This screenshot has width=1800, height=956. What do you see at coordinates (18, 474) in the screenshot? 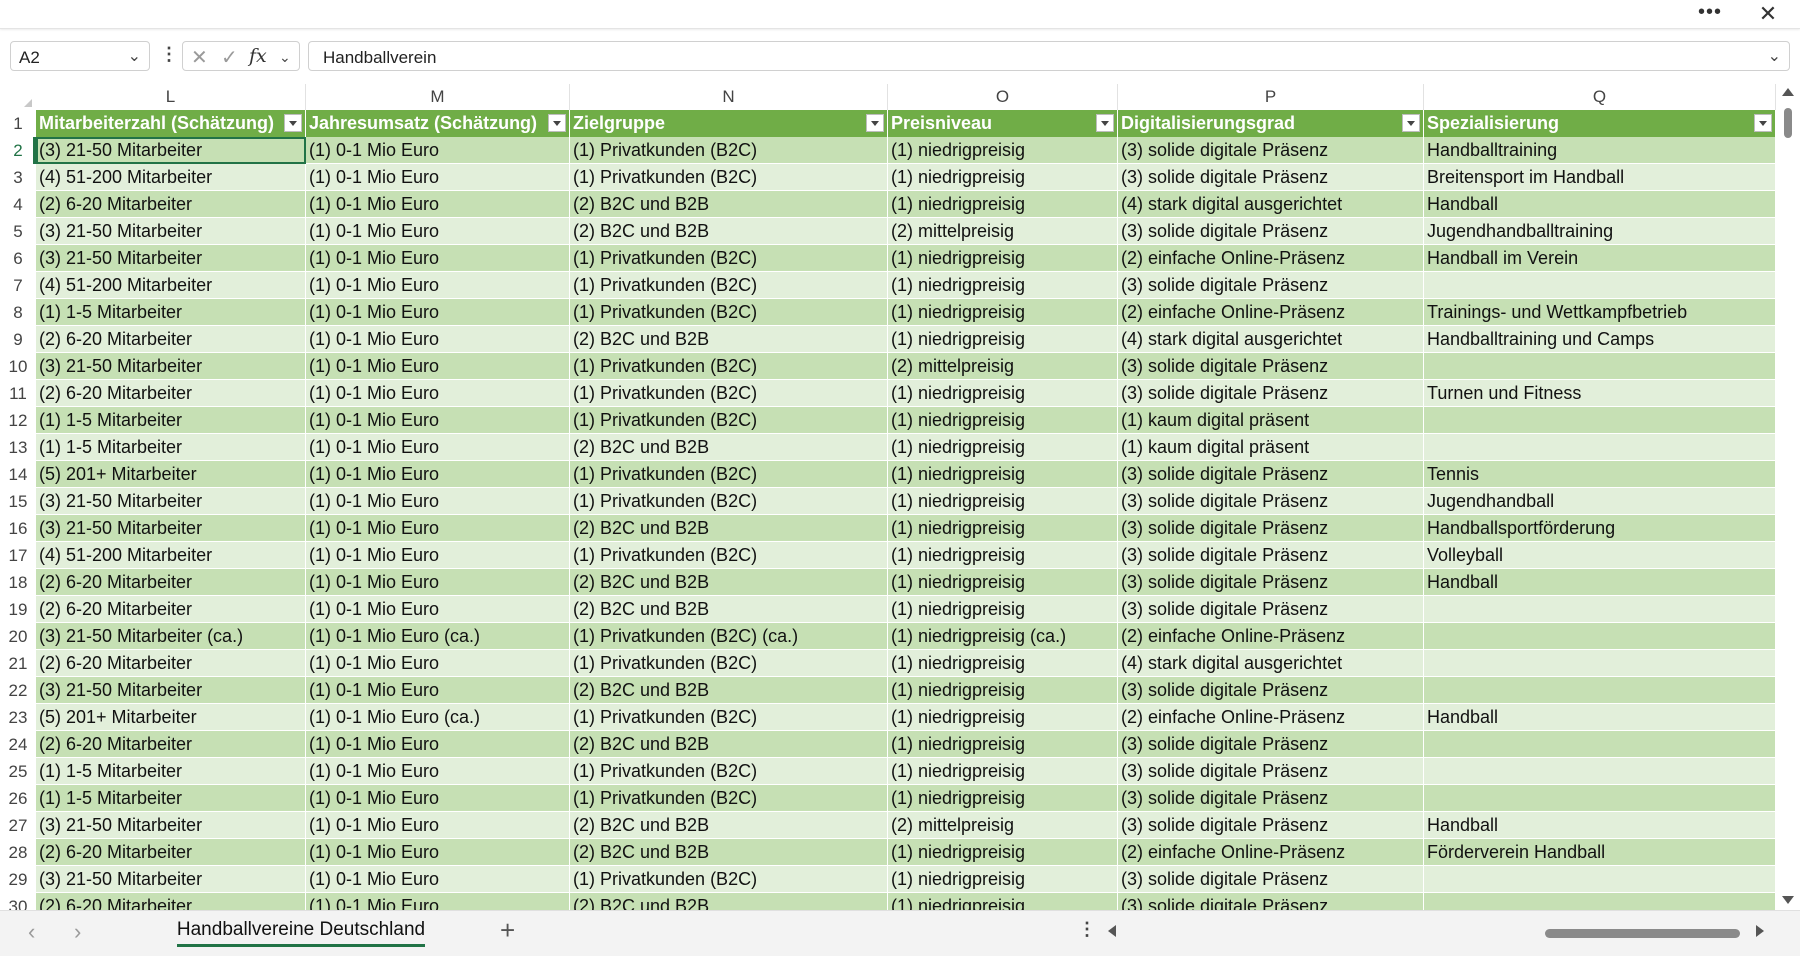
I see `row-header: 14` at bounding box center [18, 474].